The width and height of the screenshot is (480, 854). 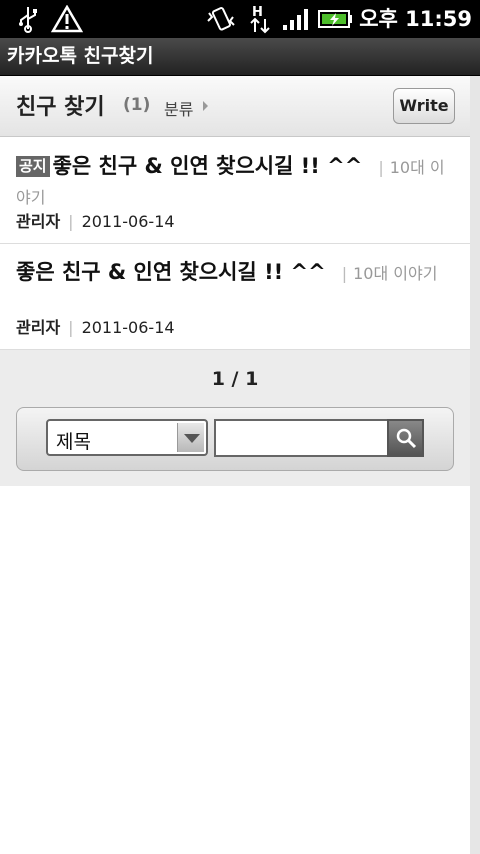 I want to click on search-field-value: 제목, so click(x=73, y=440).